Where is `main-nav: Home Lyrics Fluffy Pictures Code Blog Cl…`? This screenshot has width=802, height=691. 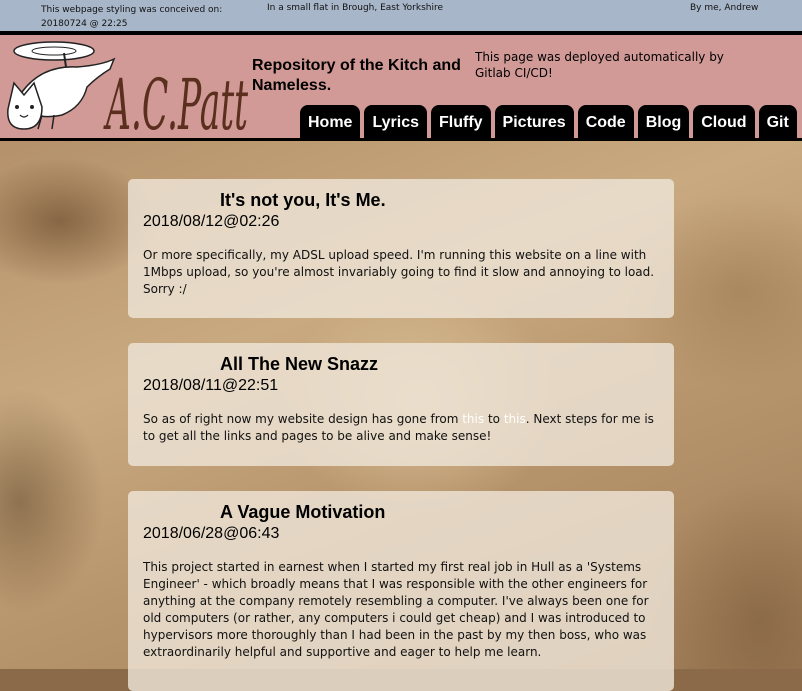
main-nav: Home Lyrics Fluffy Pictures Code Blog Cl… is located at coordinates (548, 123).